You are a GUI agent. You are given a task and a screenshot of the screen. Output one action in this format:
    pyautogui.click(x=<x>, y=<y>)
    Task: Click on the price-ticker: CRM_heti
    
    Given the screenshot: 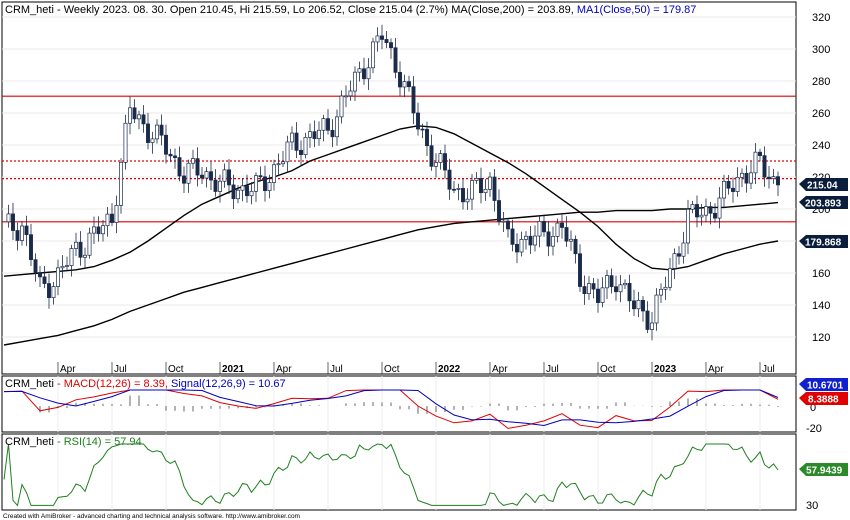 What is the action you would take?
    pyautogui.click(x=29, y=10)
    